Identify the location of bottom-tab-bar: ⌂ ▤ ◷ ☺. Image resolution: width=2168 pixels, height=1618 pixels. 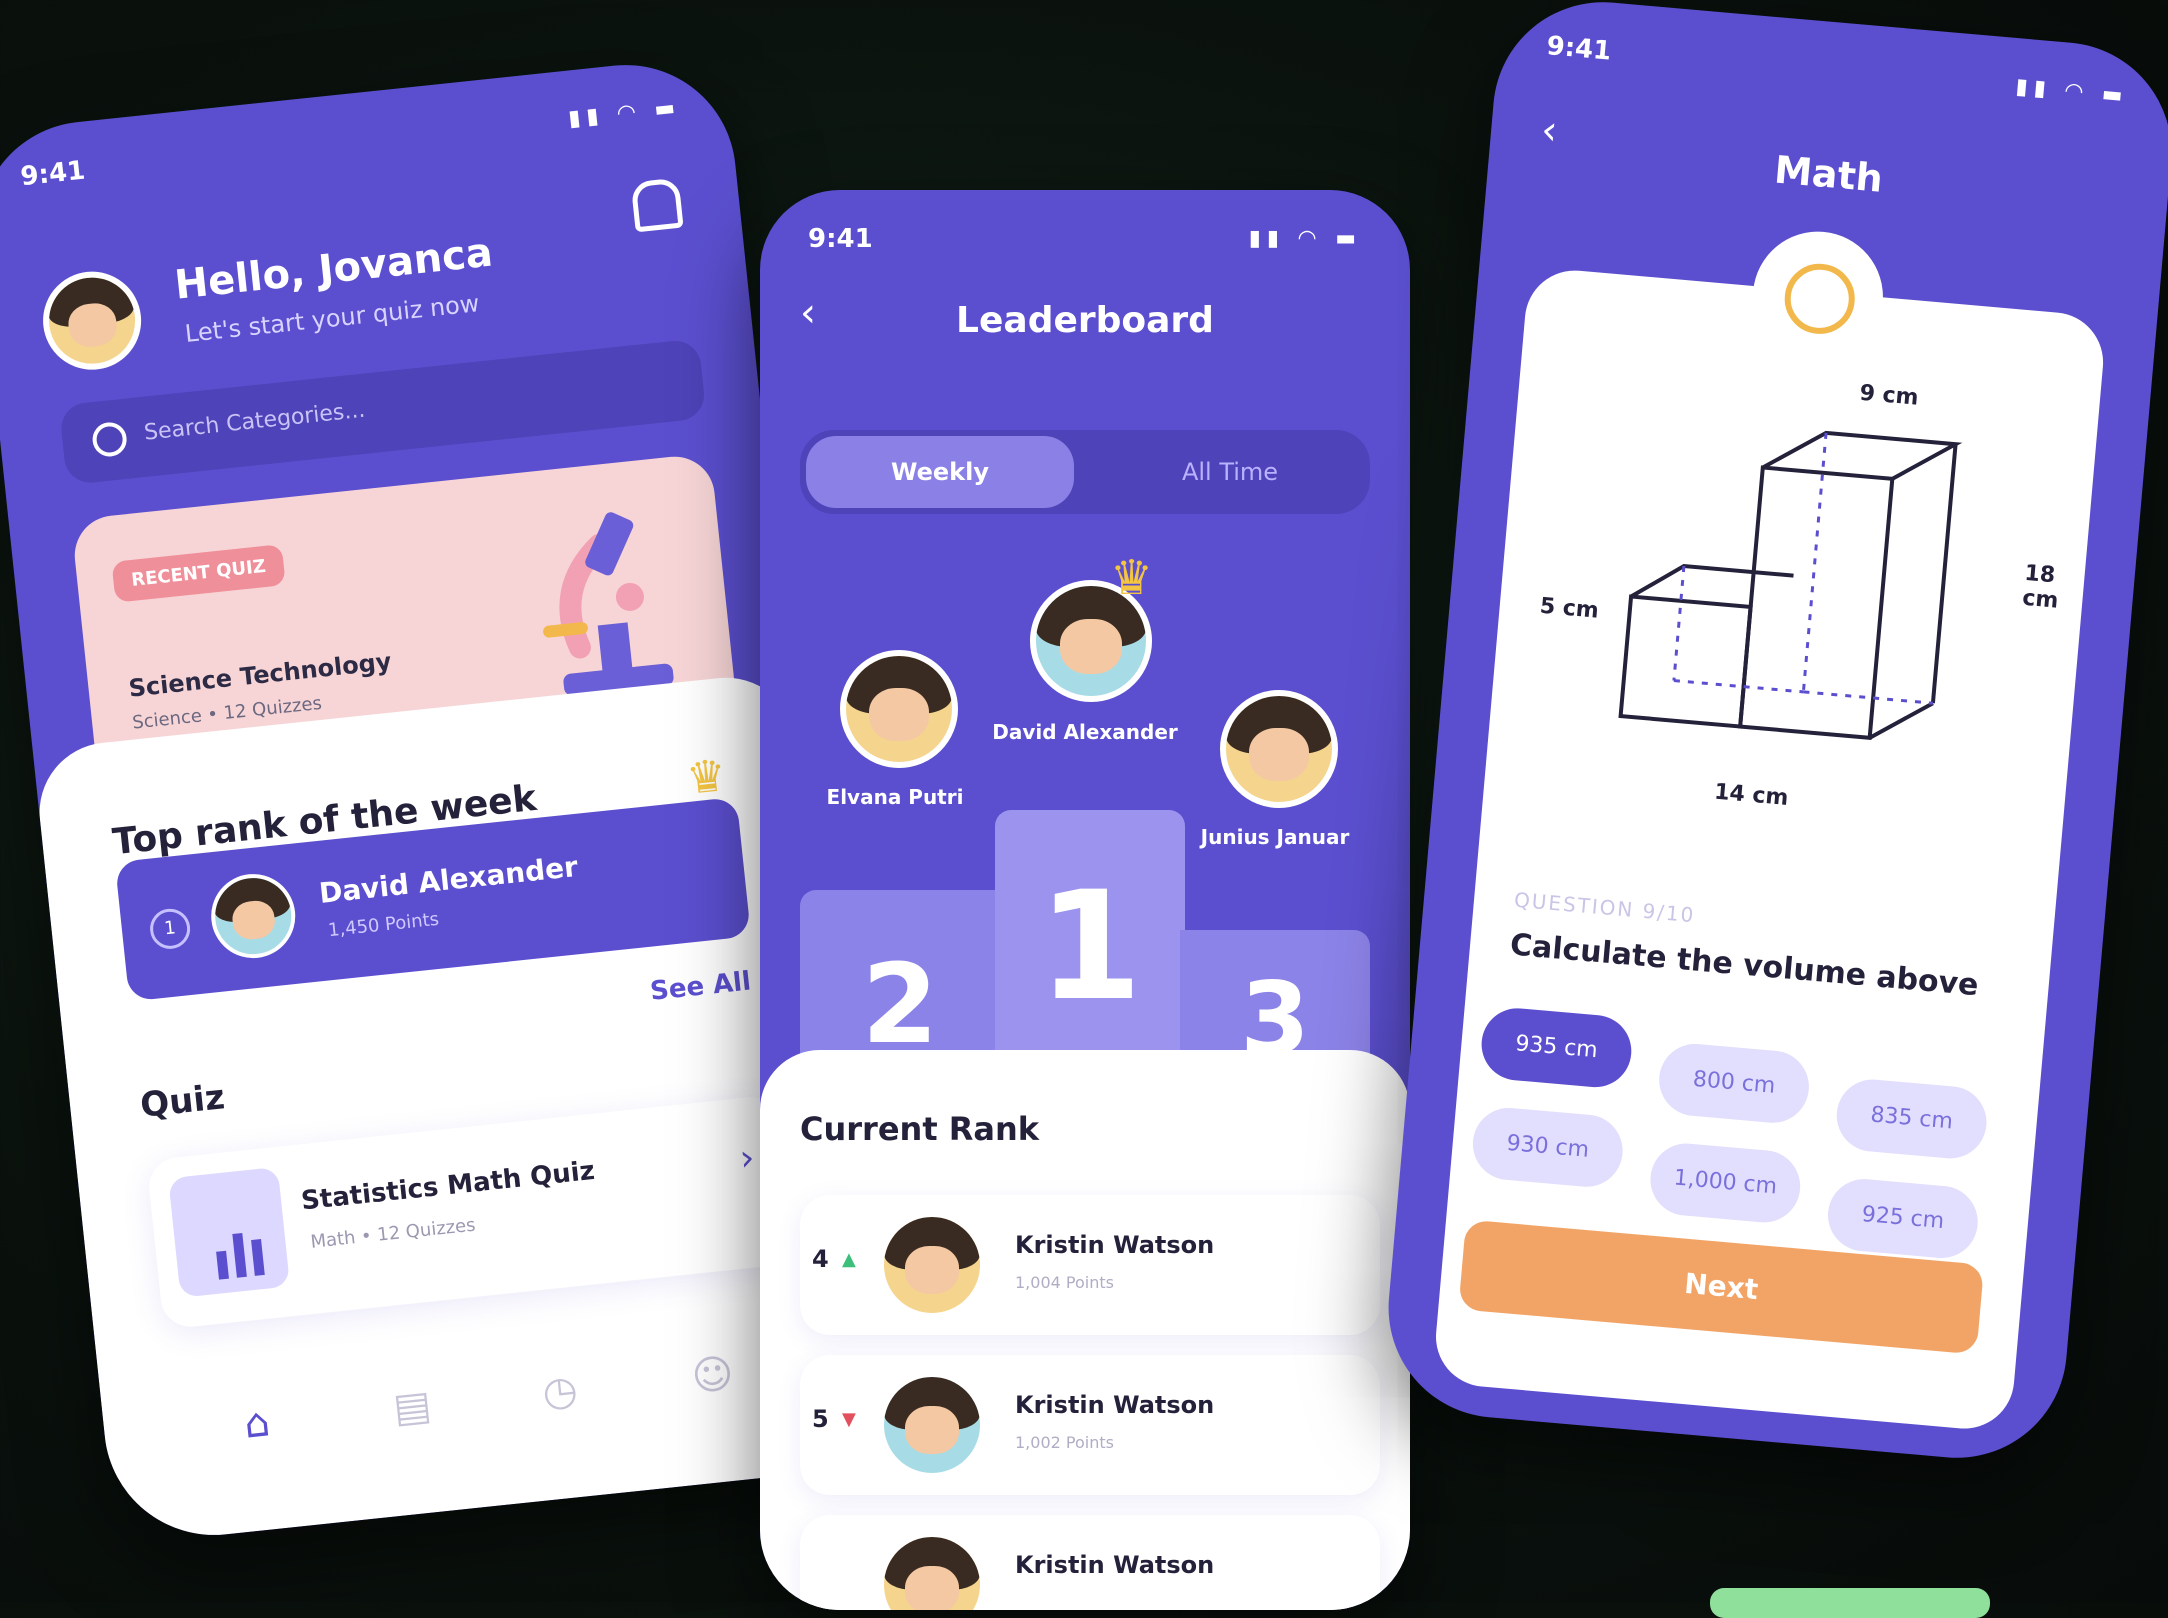
(484, 1406).